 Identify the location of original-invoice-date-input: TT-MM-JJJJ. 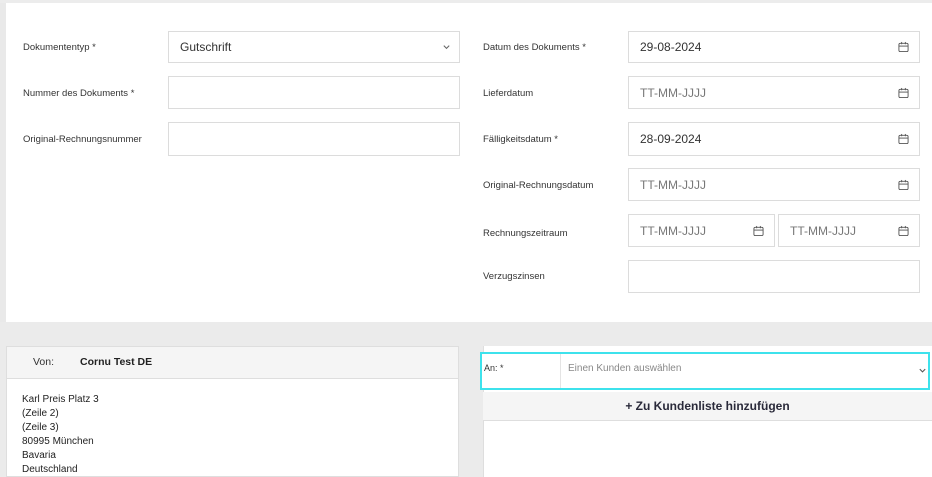
(774, 184).